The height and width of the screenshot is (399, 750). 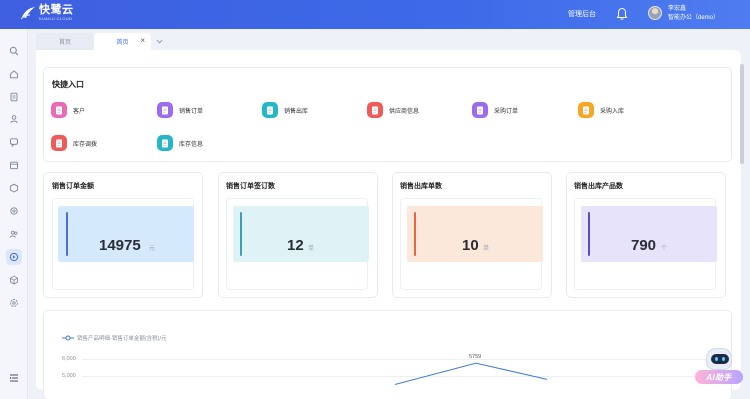 I want to click on robot-icon, so click(x=719, y=359).